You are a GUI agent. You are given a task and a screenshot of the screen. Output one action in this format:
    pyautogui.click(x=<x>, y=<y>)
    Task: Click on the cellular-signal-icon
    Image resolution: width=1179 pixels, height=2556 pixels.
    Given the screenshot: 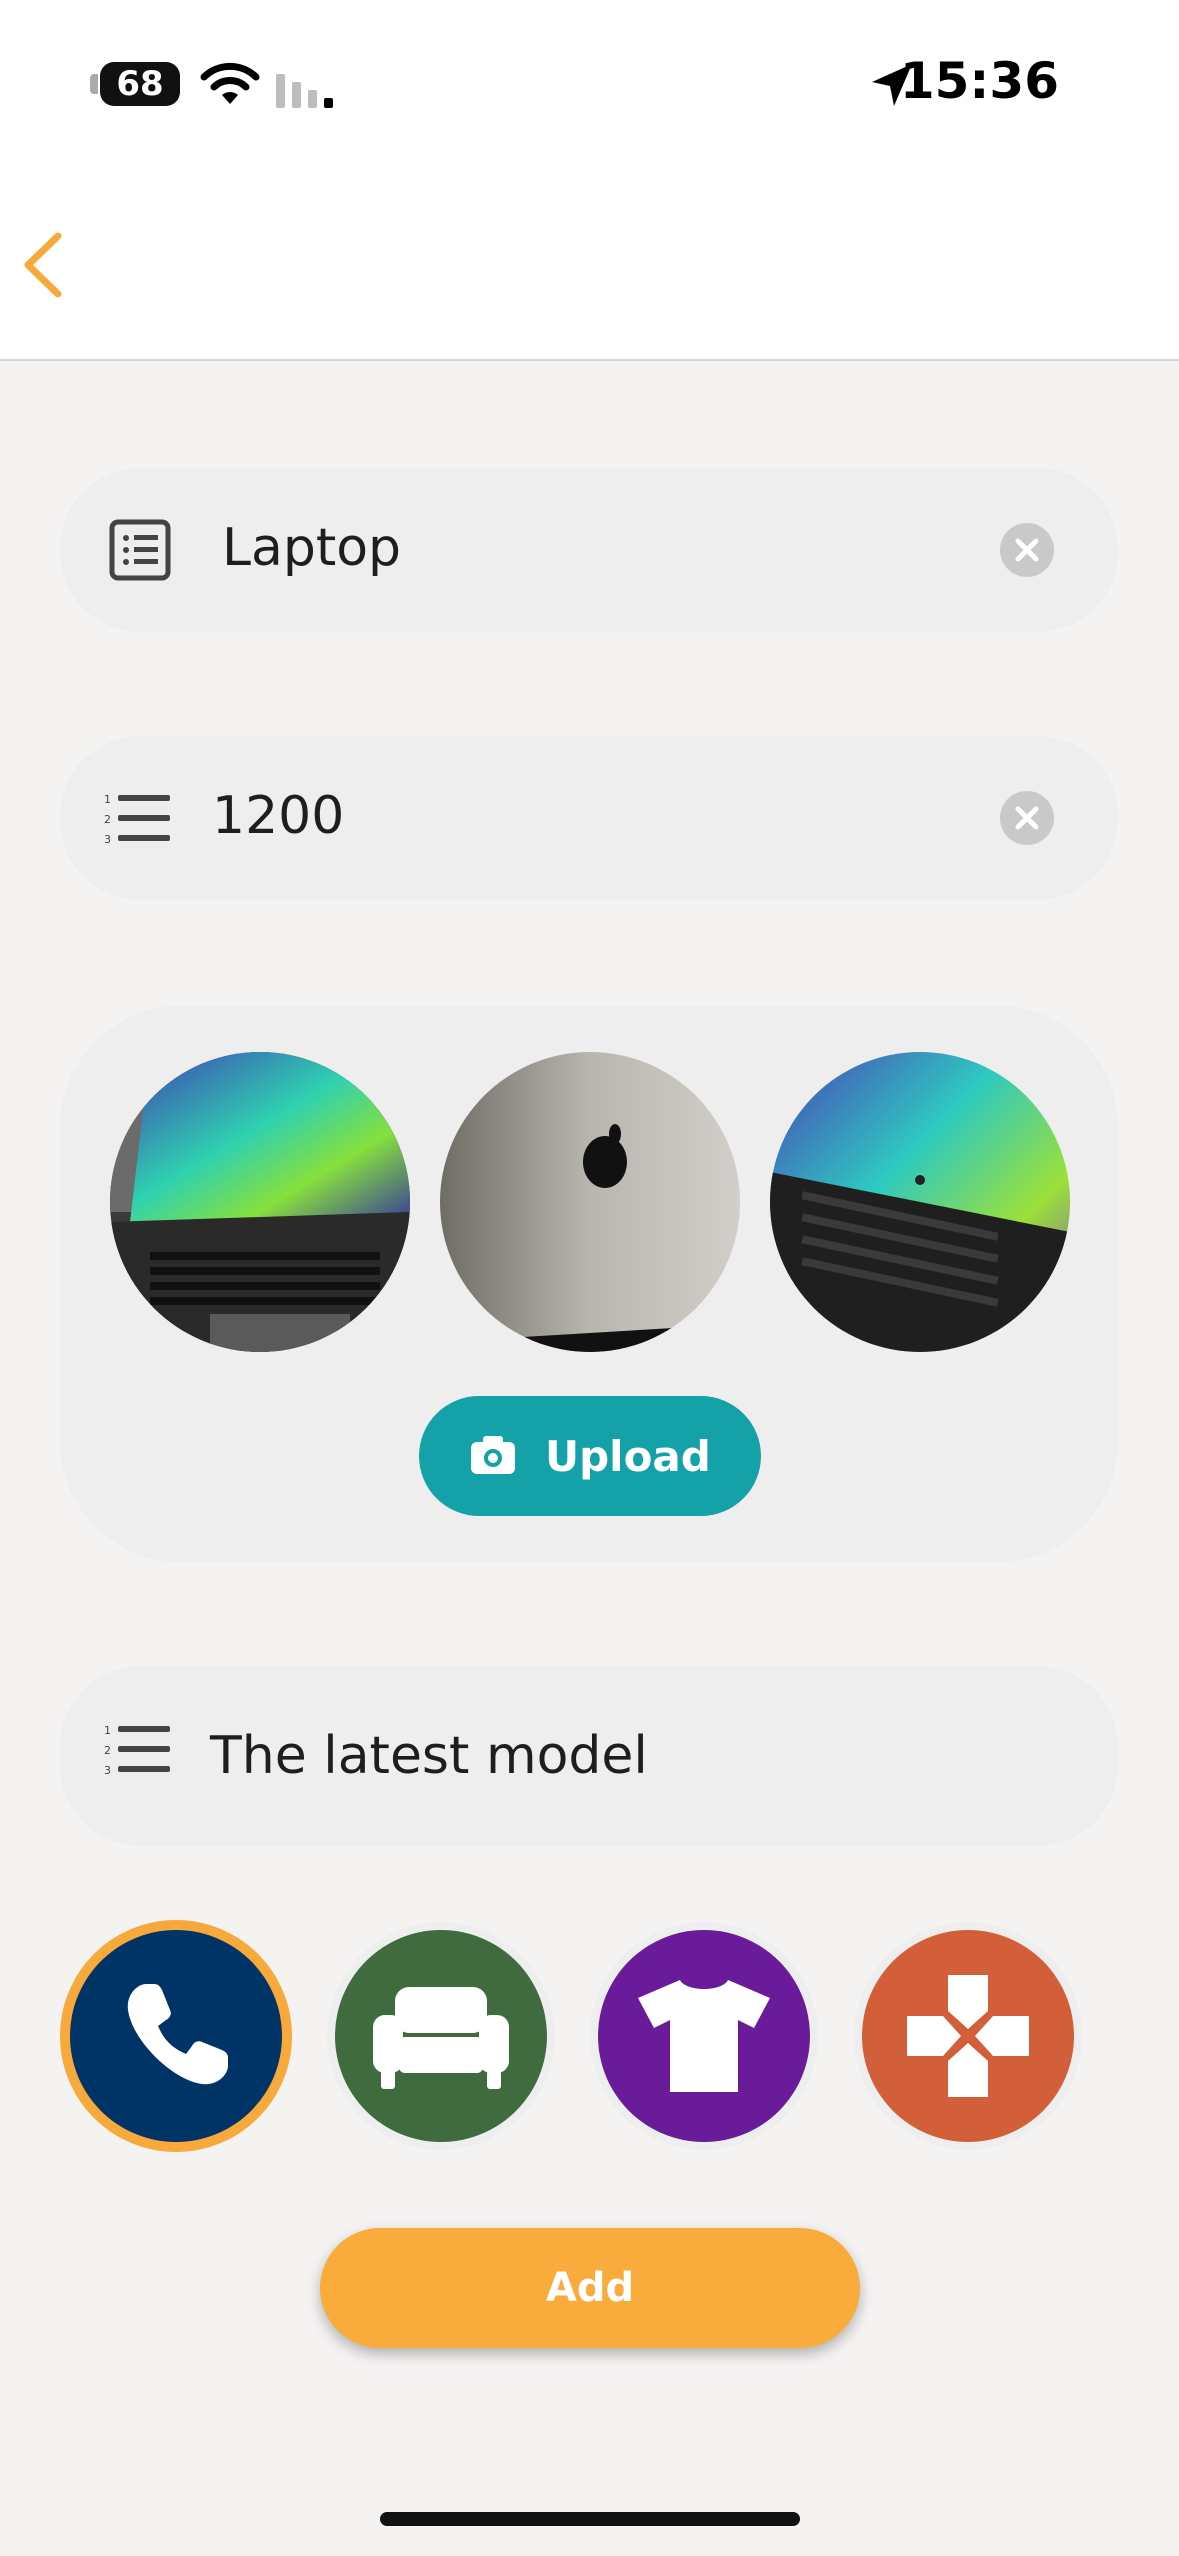 What is the action you would take?
    pyautogui.click(x=304, y=91)
    